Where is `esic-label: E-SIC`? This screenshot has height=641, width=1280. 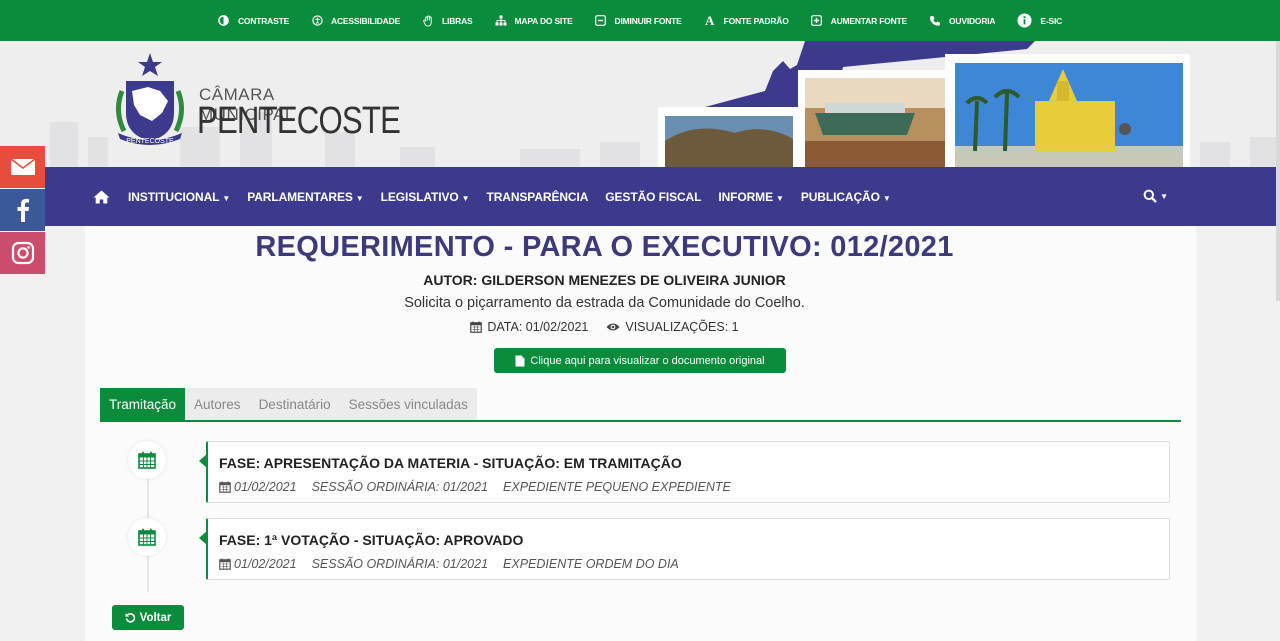
esic-label: E-SIC is located at coordinates (1051, 20).